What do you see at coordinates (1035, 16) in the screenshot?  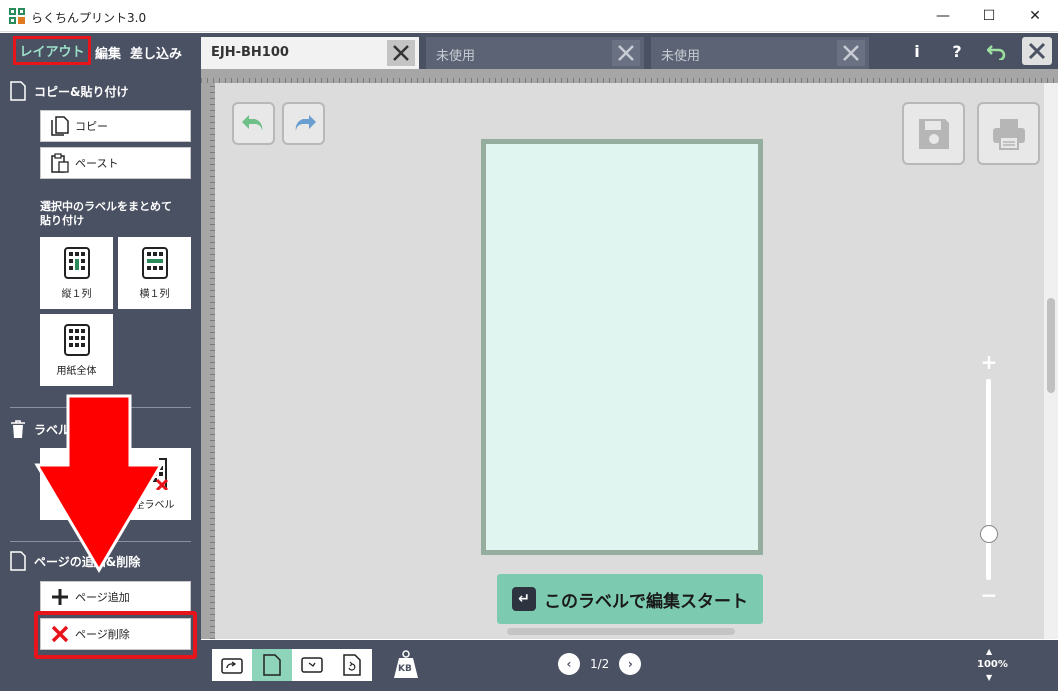 I see `close-window-button: ✕` at bounding box center [1035, 16].